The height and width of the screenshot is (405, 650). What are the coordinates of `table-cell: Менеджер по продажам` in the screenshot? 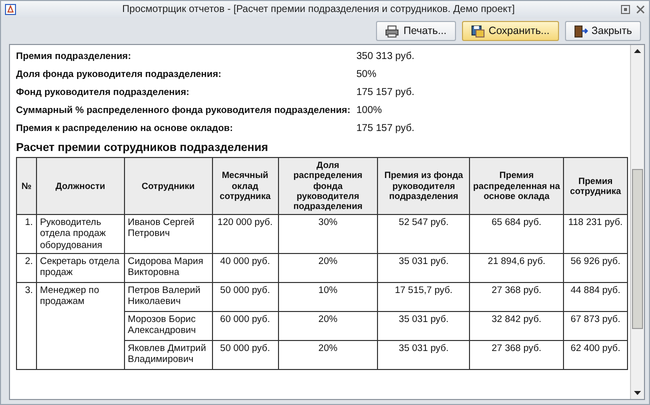 It's located at (80, 326).